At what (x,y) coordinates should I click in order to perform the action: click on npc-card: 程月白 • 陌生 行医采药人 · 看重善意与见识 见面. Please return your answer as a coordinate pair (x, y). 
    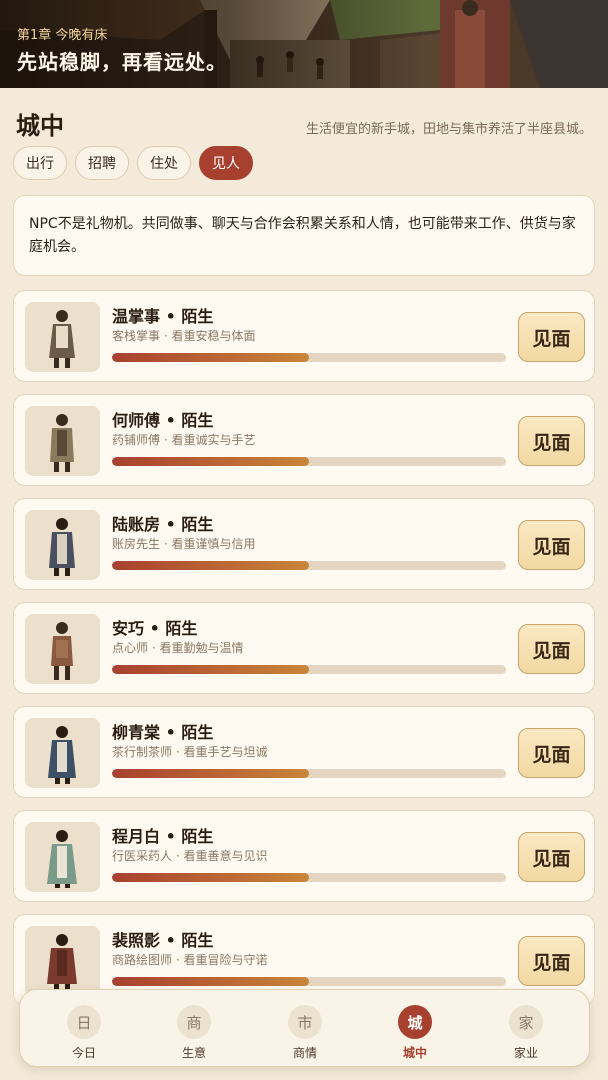
    Looking at the image, I should click on (304, 856).